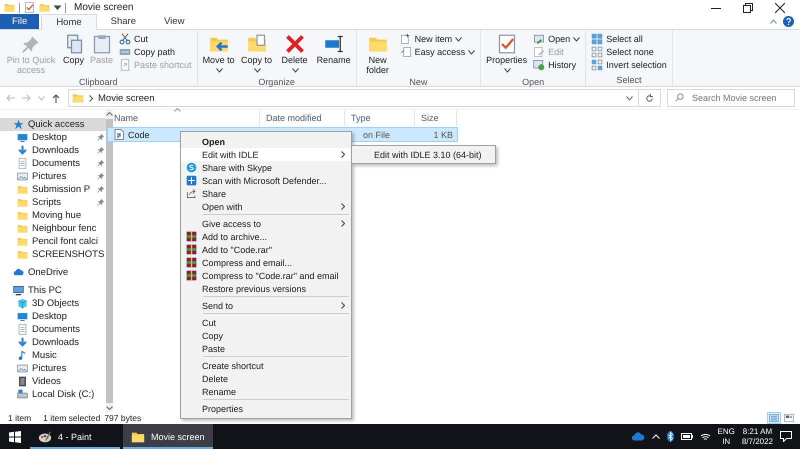 The width and height of the screenshot is (800, 449). What do you see at coordinates (123, 418) in the screenshot?
I see `status-text: 797 bytes` at bounding box center [123, 418].